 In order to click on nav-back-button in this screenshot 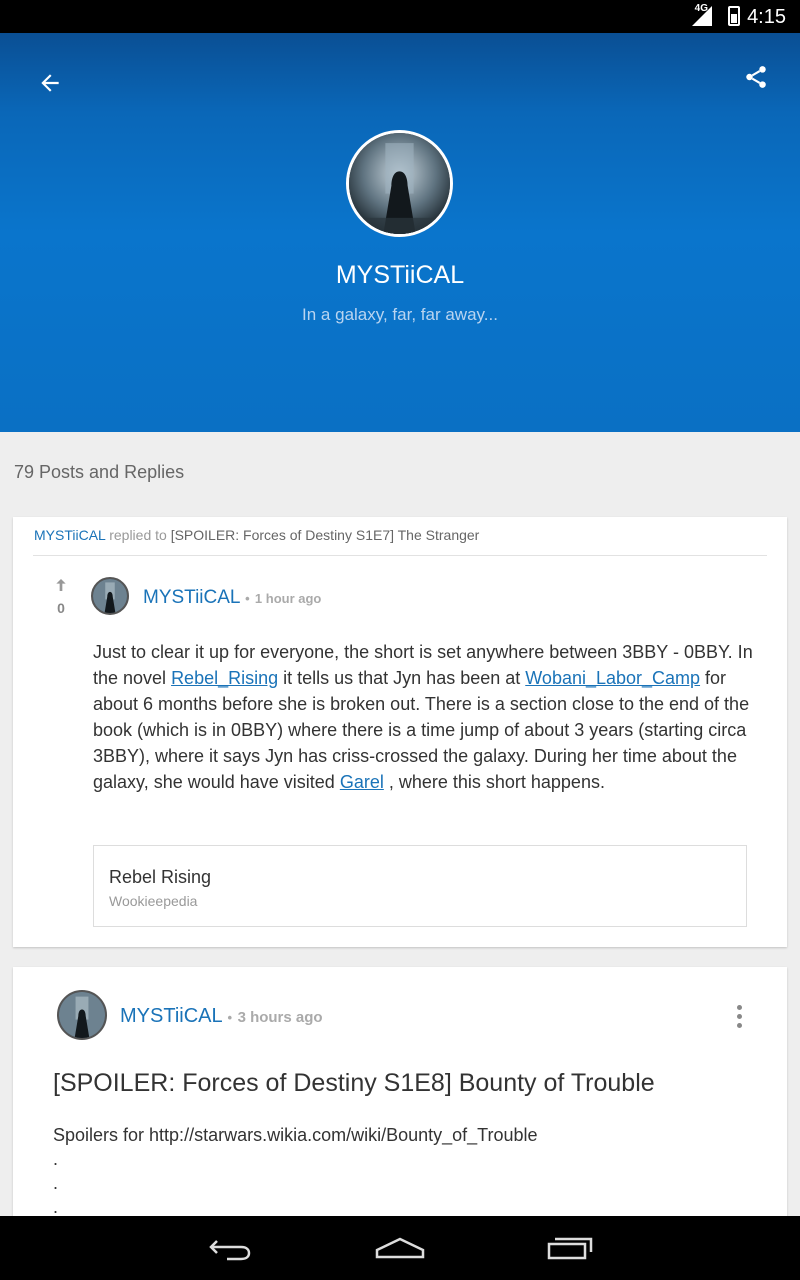, I will do `click(230, 1248)`.